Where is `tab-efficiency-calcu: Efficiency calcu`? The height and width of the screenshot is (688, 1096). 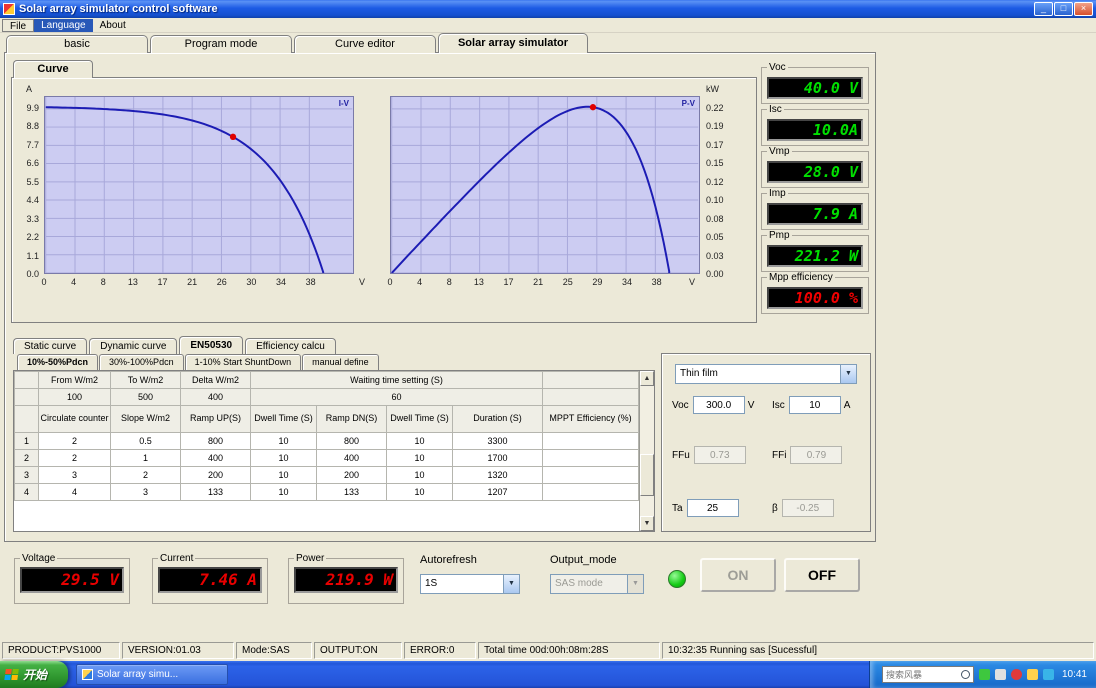
tab-efficiency-calcu: Efficiency calcu is located at coordinates (290, 346).